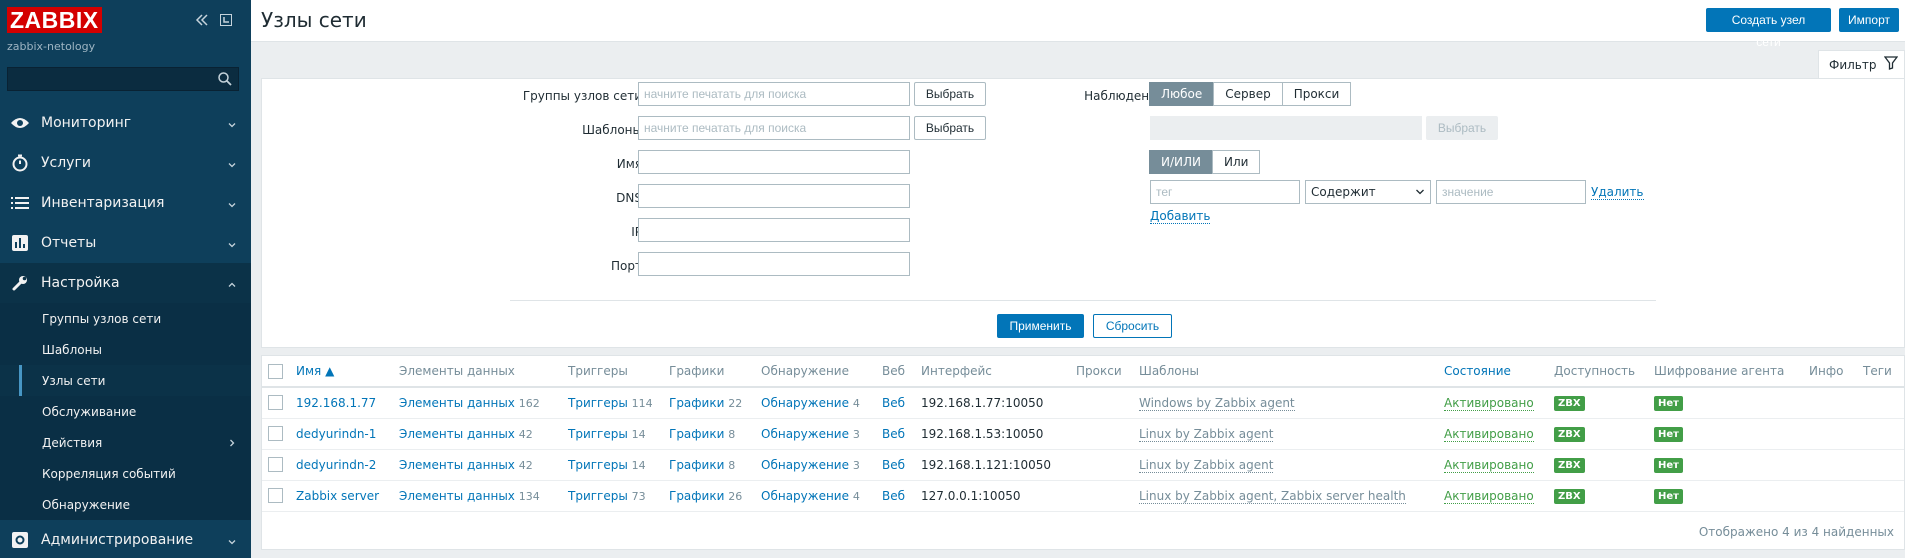 The width and height of the screenshot is (1905, 558). I want to click on col-name: Имя ▲, so click(343, 372).